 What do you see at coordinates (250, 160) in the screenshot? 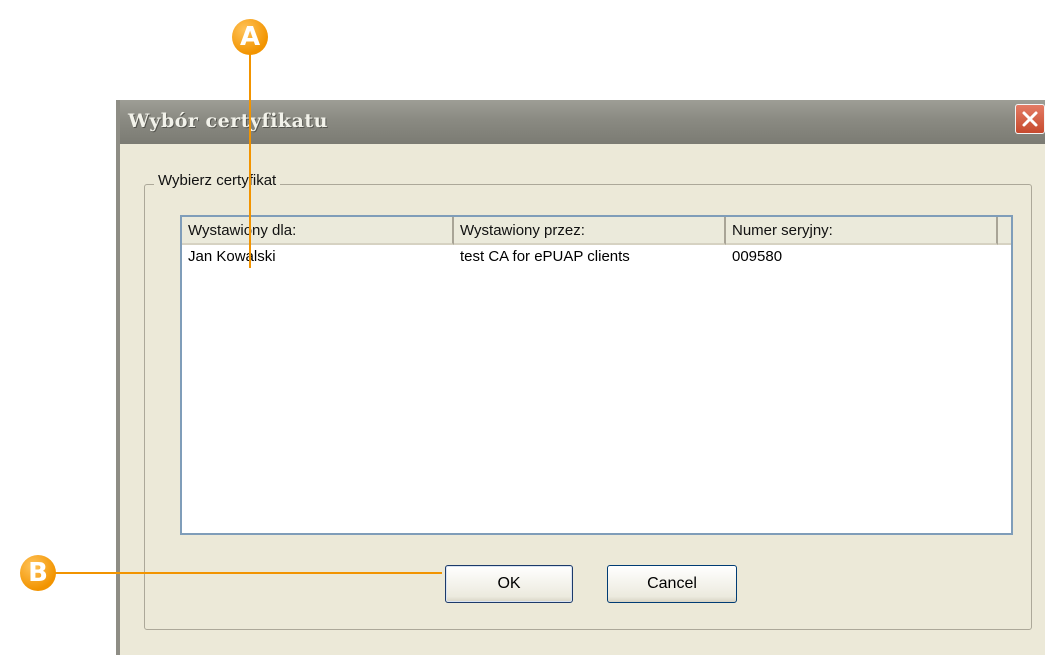
I see `callout-a-leader-line` at bounding box center [250, 160].